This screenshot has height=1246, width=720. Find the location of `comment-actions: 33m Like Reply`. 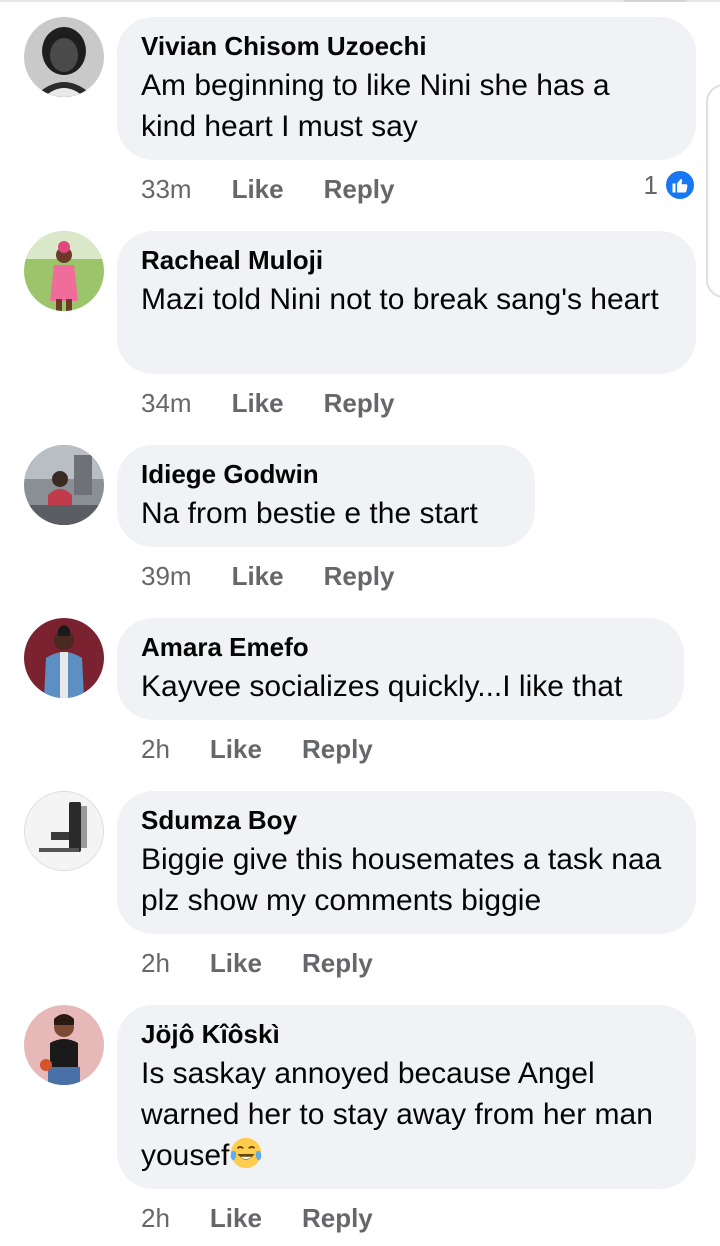

comment-actions: 33m Like Reply is located at coordinates (267, 189).